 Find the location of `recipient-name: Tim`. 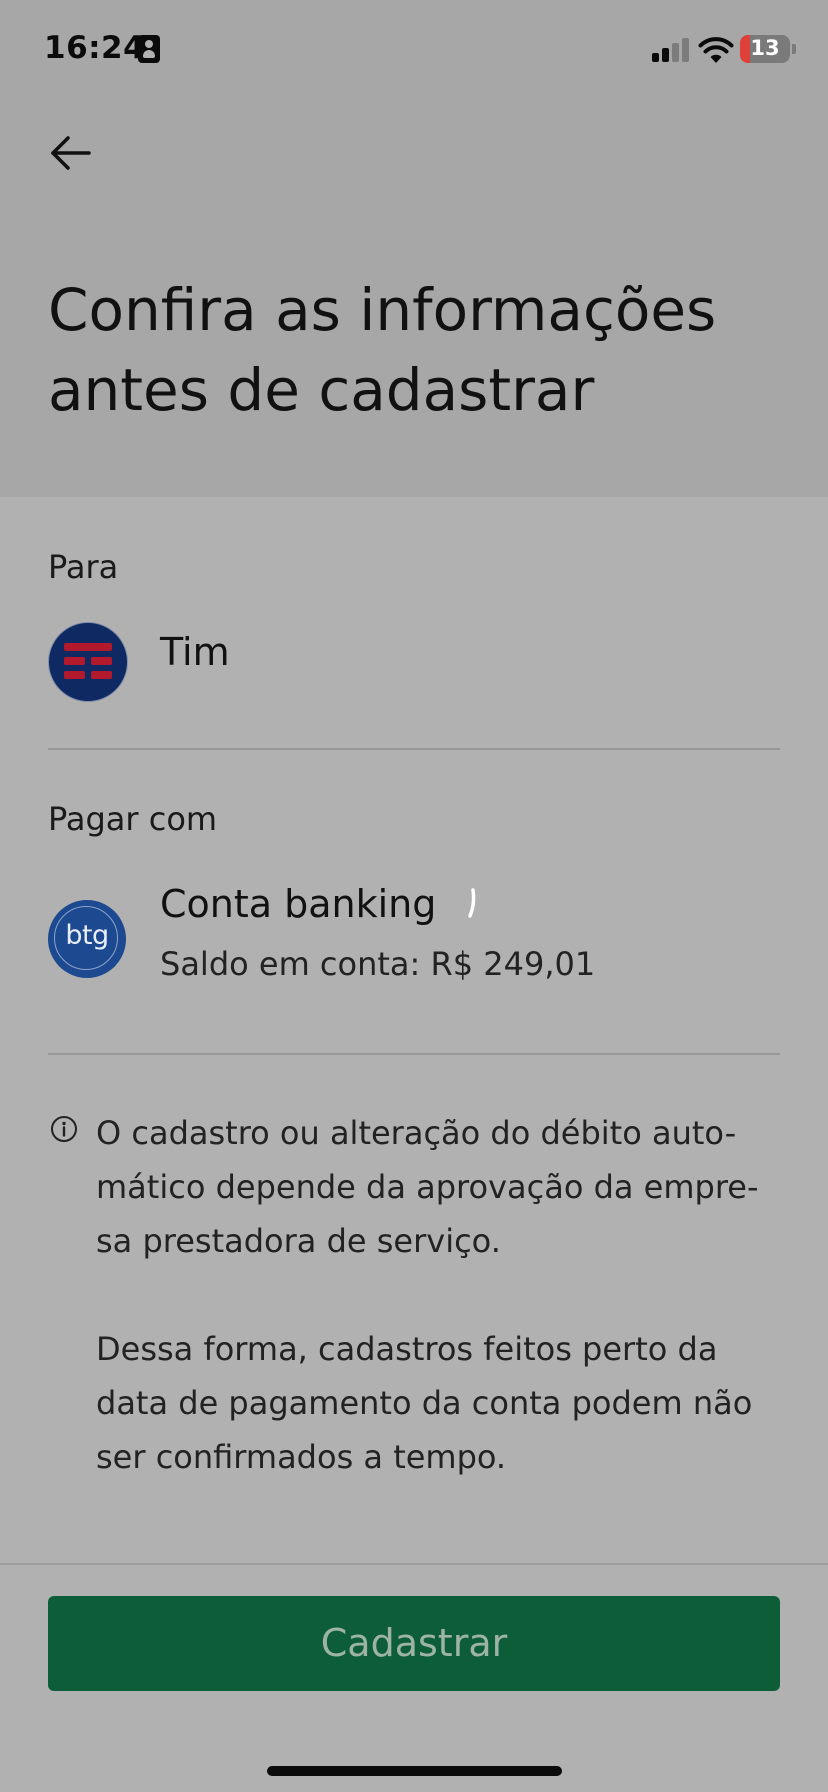

recipient-name: Tim is located at coordinates (195, 652).